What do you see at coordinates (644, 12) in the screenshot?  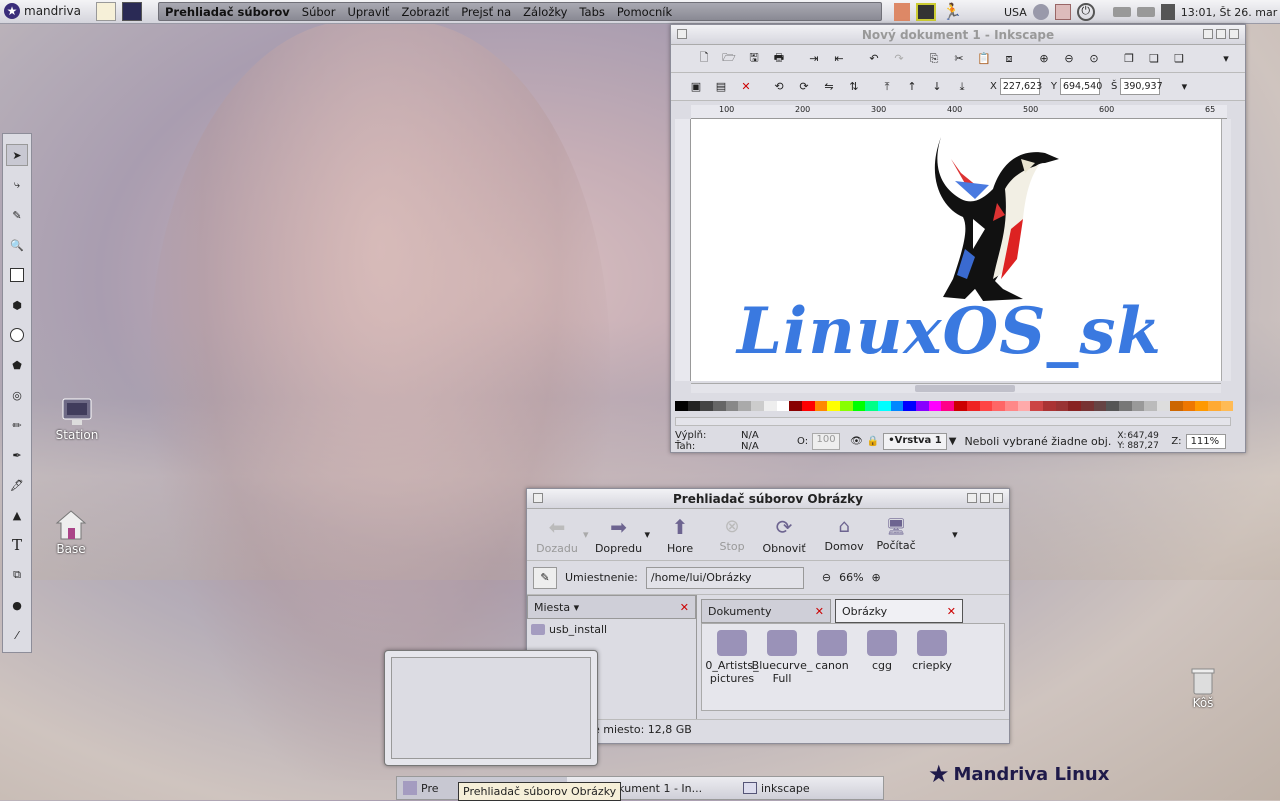 I see `menu-help: Pomocník` at bounding box center [644, 12].